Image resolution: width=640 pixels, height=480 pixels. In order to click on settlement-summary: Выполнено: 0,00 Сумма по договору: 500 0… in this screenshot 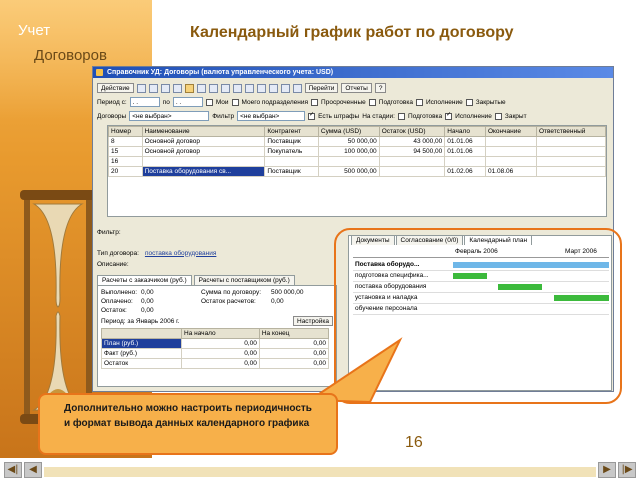, I will do `click(217, 301)`.